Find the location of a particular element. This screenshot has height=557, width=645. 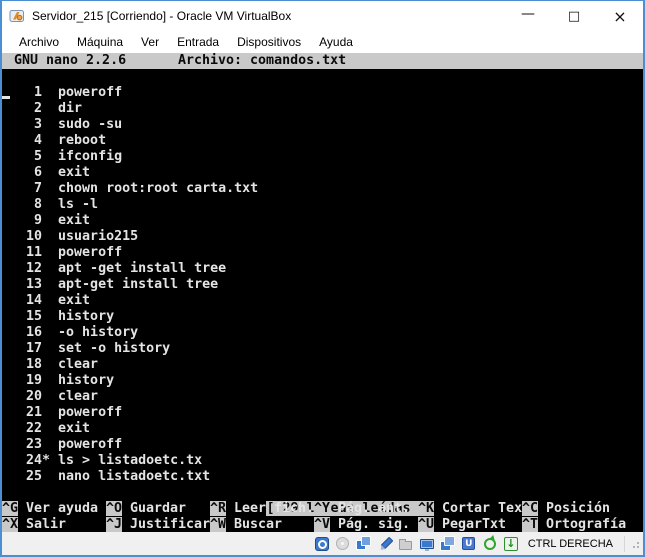

terminal-line: 12 apt -get install tree is located at coordinates (114, 268).